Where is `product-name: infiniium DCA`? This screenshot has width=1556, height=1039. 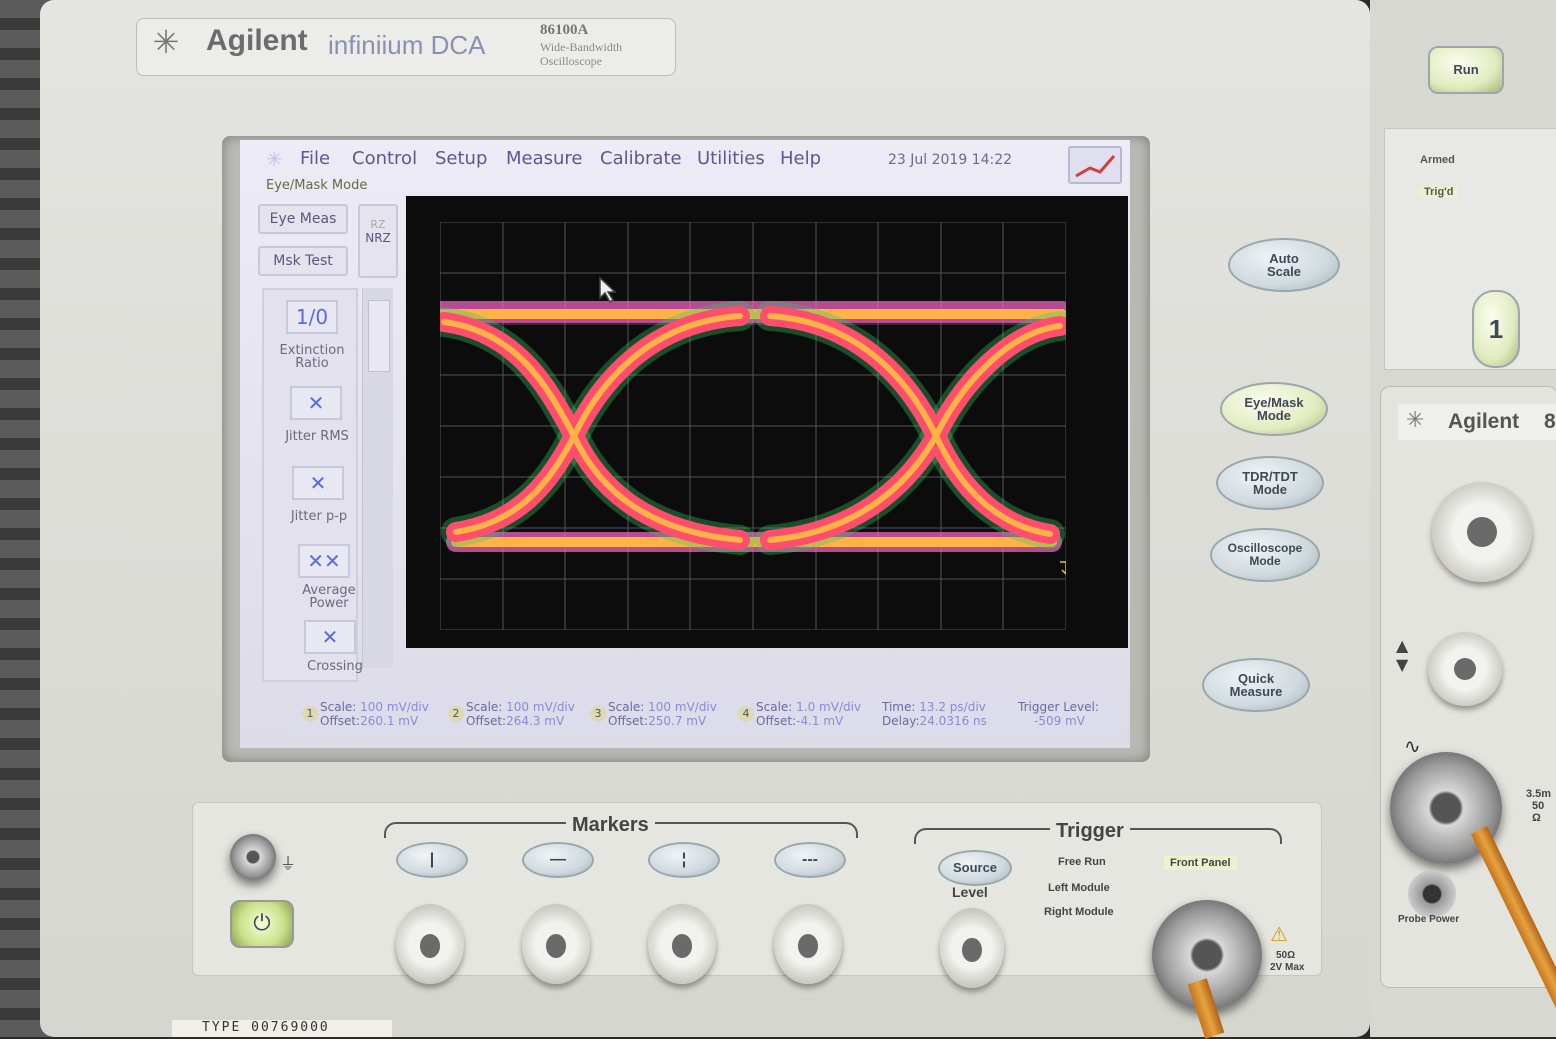 product-name: infiniium DCA is located at coordinates (407, 45).